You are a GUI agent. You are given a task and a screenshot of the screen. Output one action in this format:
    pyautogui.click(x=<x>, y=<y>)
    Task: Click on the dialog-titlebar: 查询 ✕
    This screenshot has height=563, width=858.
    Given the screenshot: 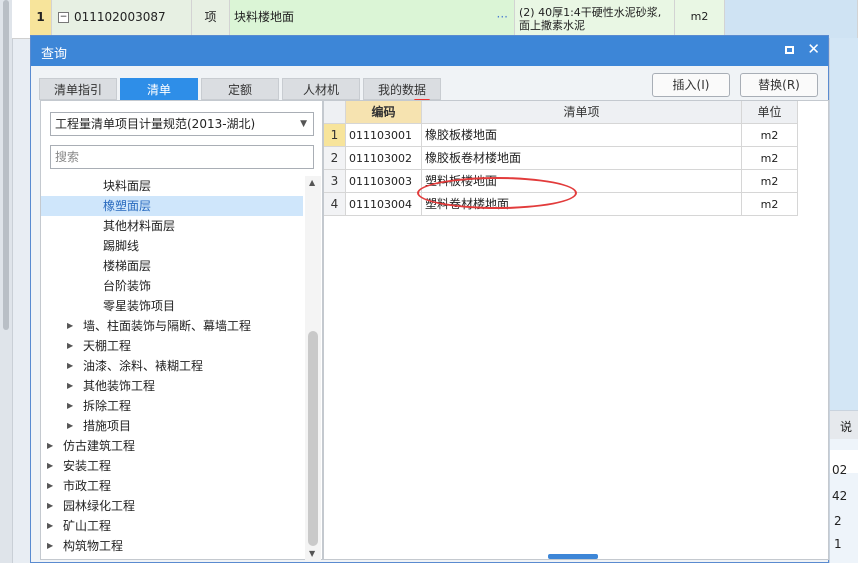 What is the action you would take?
    pyautogui.click(x=429, y=51)
    